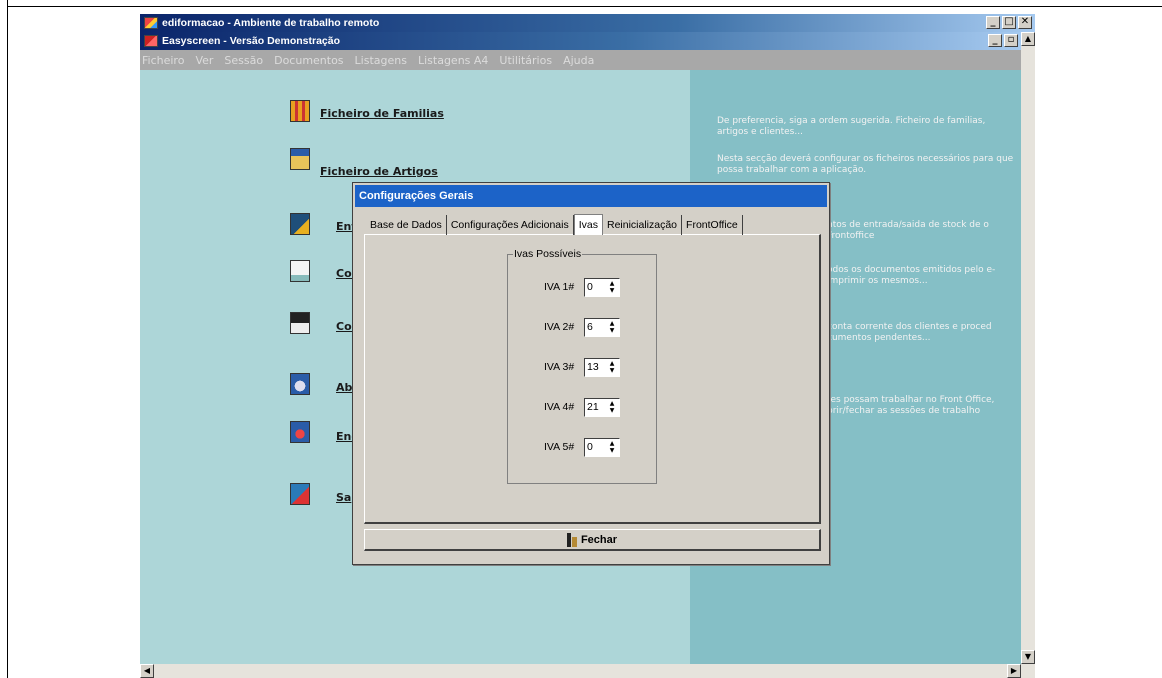  What do you see at coordinates (525, 60) in the screenshot?
I see `menu-utilitarios: Utilitários` at bounding box center [525, 60].